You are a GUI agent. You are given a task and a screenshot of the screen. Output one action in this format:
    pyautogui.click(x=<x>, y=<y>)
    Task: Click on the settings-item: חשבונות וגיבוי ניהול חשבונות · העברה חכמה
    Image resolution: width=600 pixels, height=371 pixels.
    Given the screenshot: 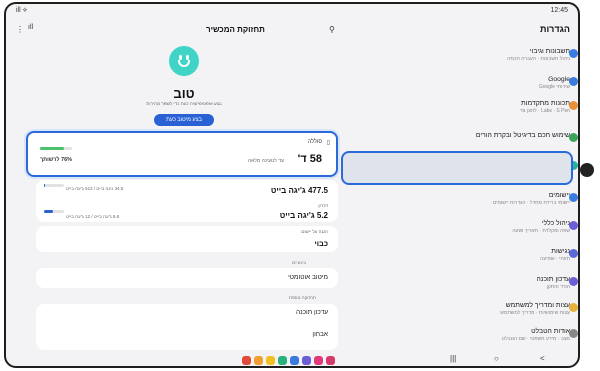 What is the action you would take?
    pyautogui.click(x=471, y=55)
    